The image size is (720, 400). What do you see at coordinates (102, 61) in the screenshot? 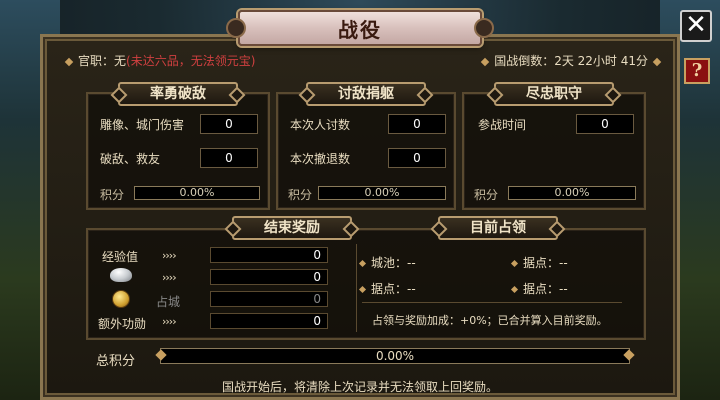
I see `rank-label: 官职：无` at bounding box center [102, 61].